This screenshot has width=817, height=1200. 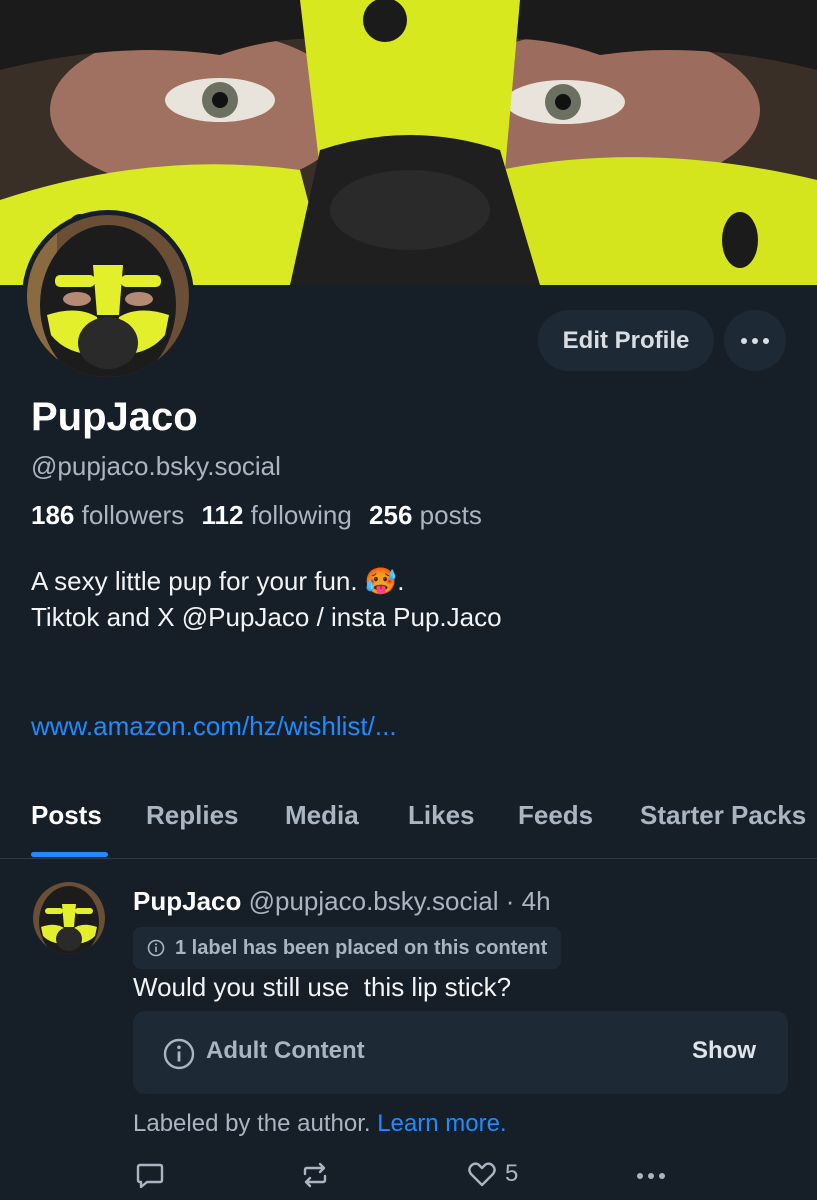 What do you see at coordinates (156, 466) in the screenshot?
I see `profile-handle: @pupjaco.bsky.social` at bounding box center [156, 466].